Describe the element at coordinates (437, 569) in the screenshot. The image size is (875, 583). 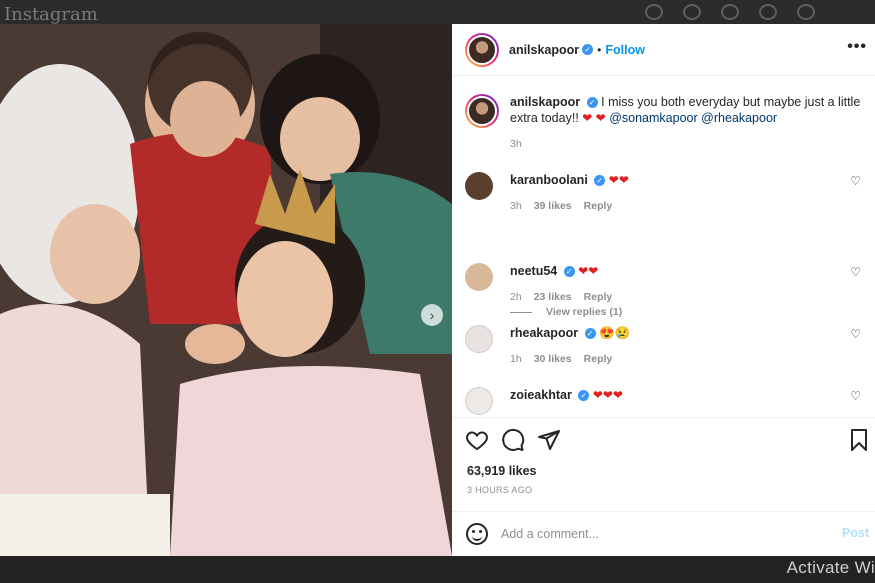
I see `background-bottom-strip` at that location.